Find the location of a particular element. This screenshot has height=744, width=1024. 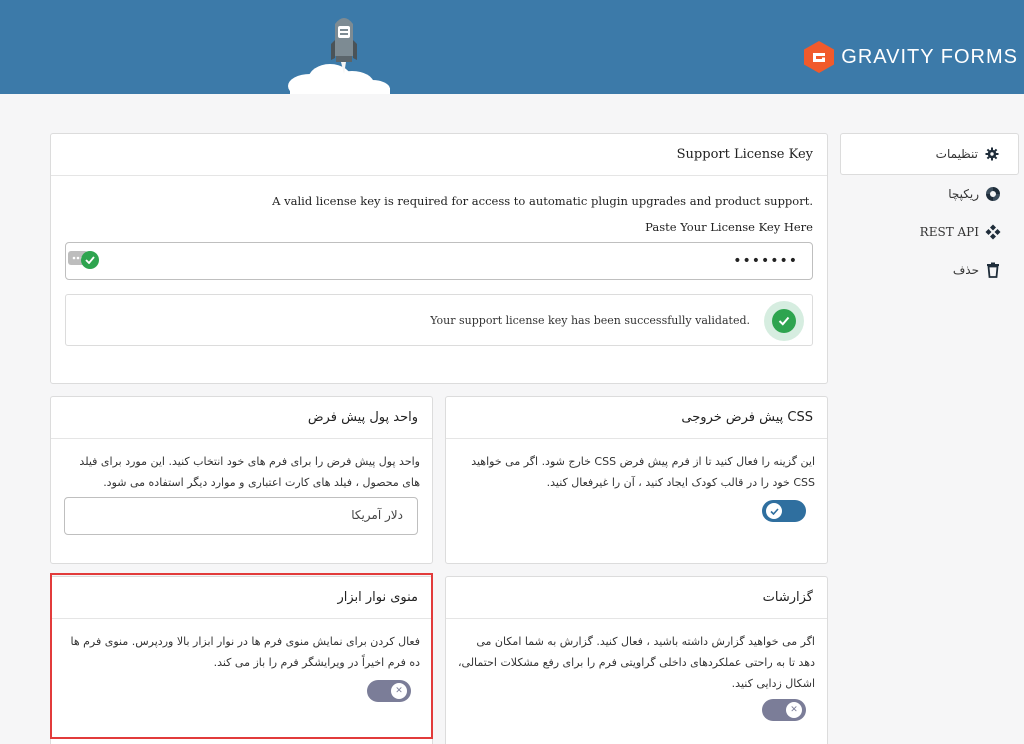

gravity-forms-logo: GRAVITY FORMS is located at coordinates (910, 57).